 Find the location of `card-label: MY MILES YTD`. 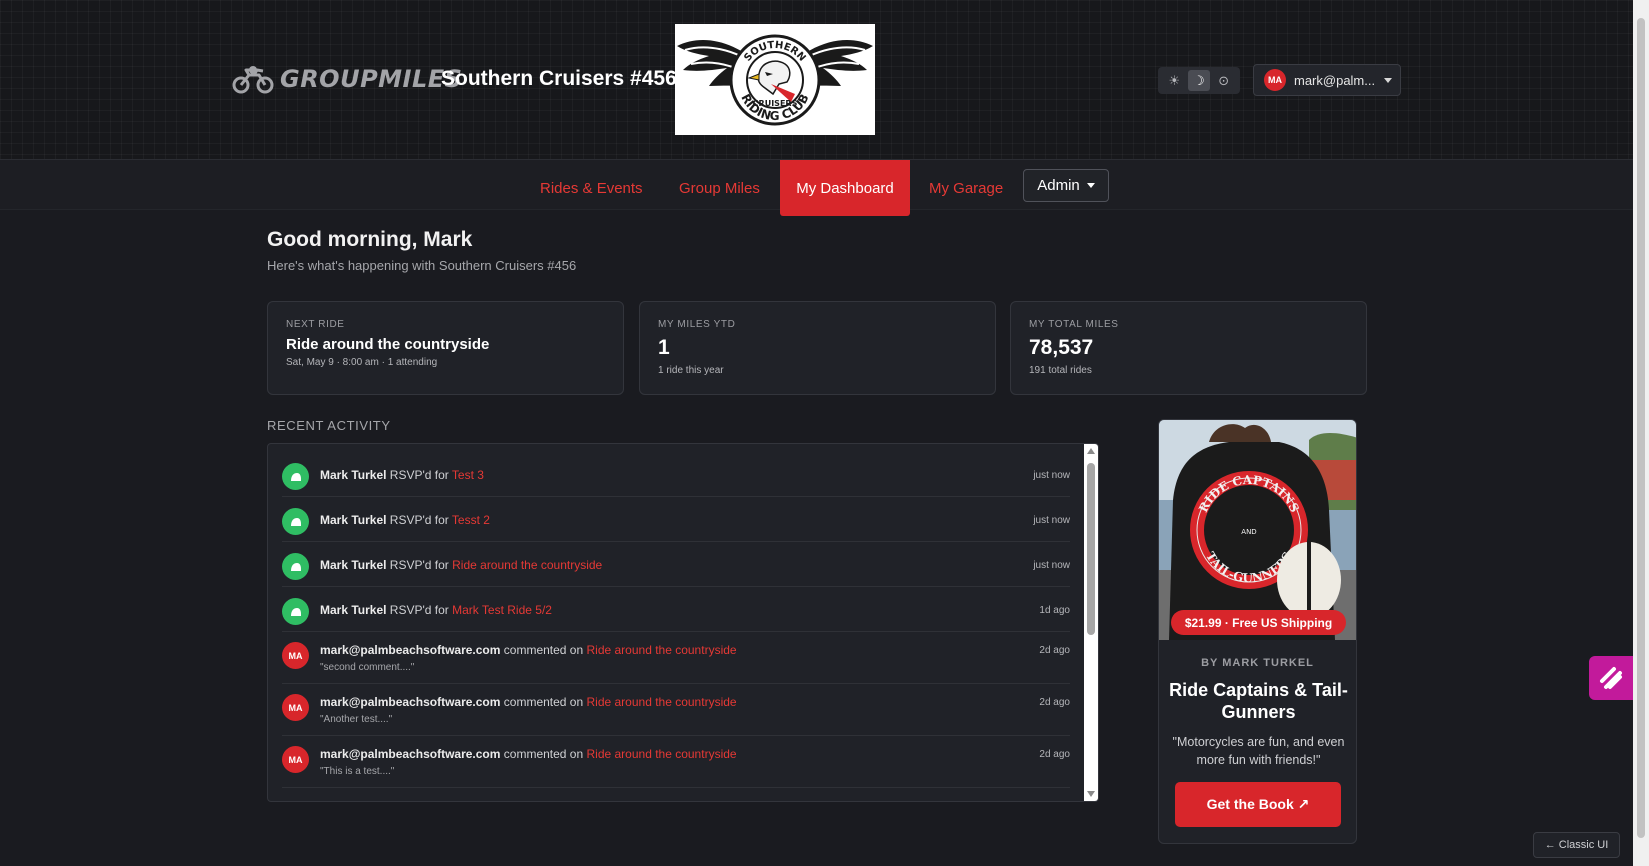

card-label: MY MILES YTD is located at coordinates (697, 324).